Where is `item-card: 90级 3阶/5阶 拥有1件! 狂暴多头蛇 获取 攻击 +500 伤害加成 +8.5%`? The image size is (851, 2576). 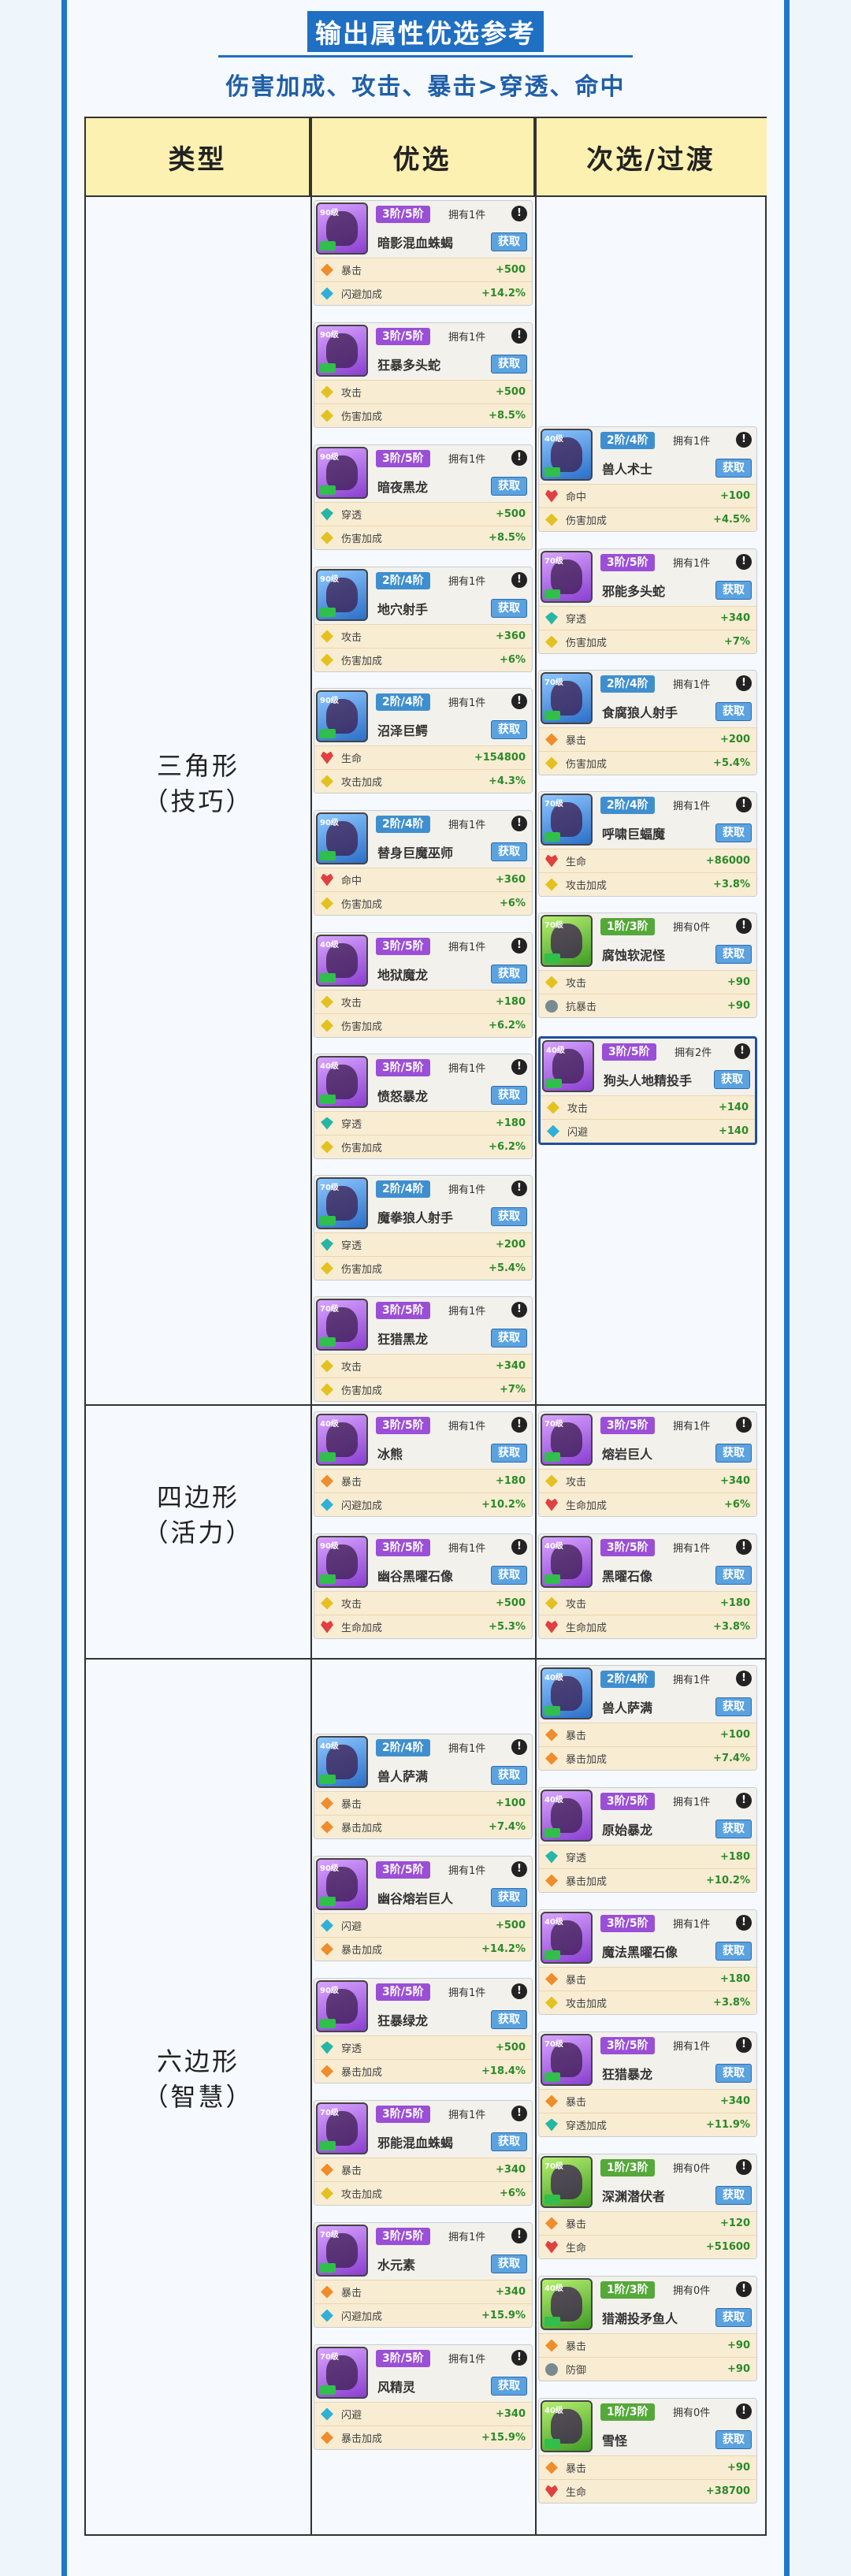 item-card: 90级 3阶/5阶 拥有1件! 狂暴多头蛇 获取 攻击 +500 伤害加成 +8.5% is located at coordinates (424, 375).